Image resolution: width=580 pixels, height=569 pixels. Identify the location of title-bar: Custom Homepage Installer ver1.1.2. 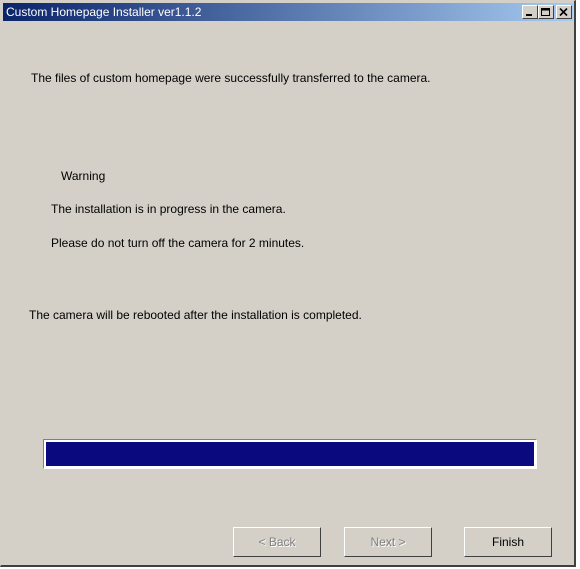
(288, 12).